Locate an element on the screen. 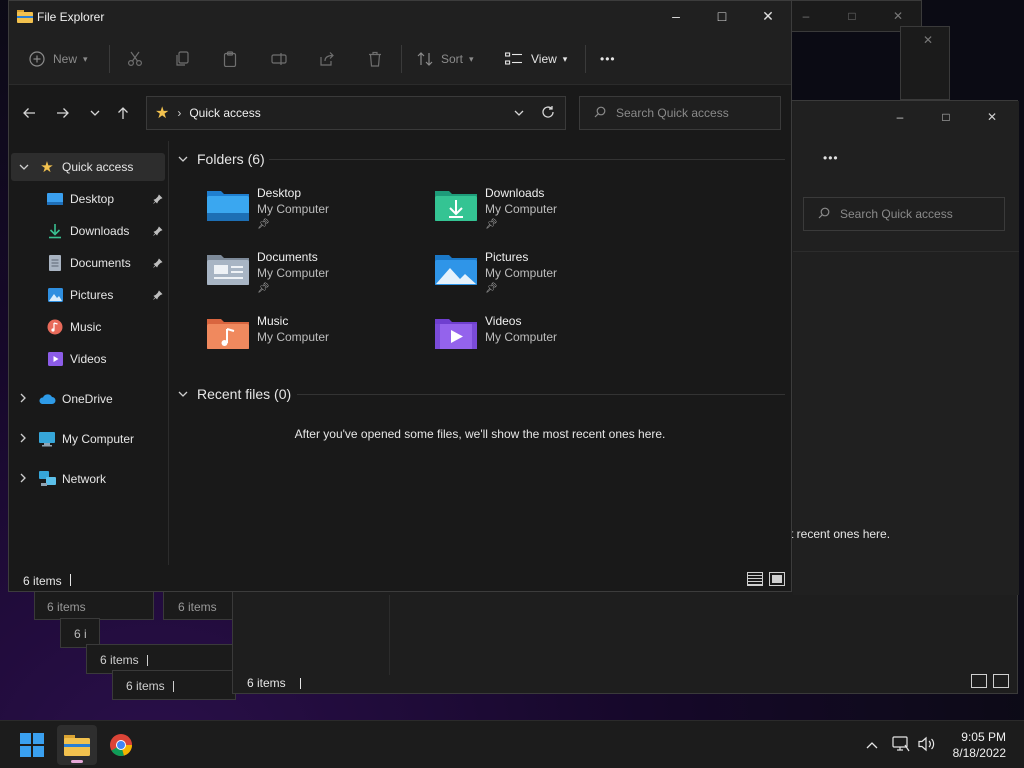 Image resolution: width=1024 pixels, height=768 pixels. sidebar-item-documents: Documents is located at coordinates (88, 263).